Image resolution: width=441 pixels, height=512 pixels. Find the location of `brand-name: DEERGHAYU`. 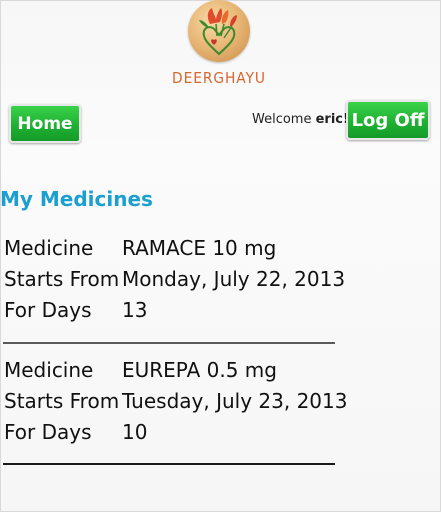

brand-name: DEERGHAYU is located at coordinates (219, 78).